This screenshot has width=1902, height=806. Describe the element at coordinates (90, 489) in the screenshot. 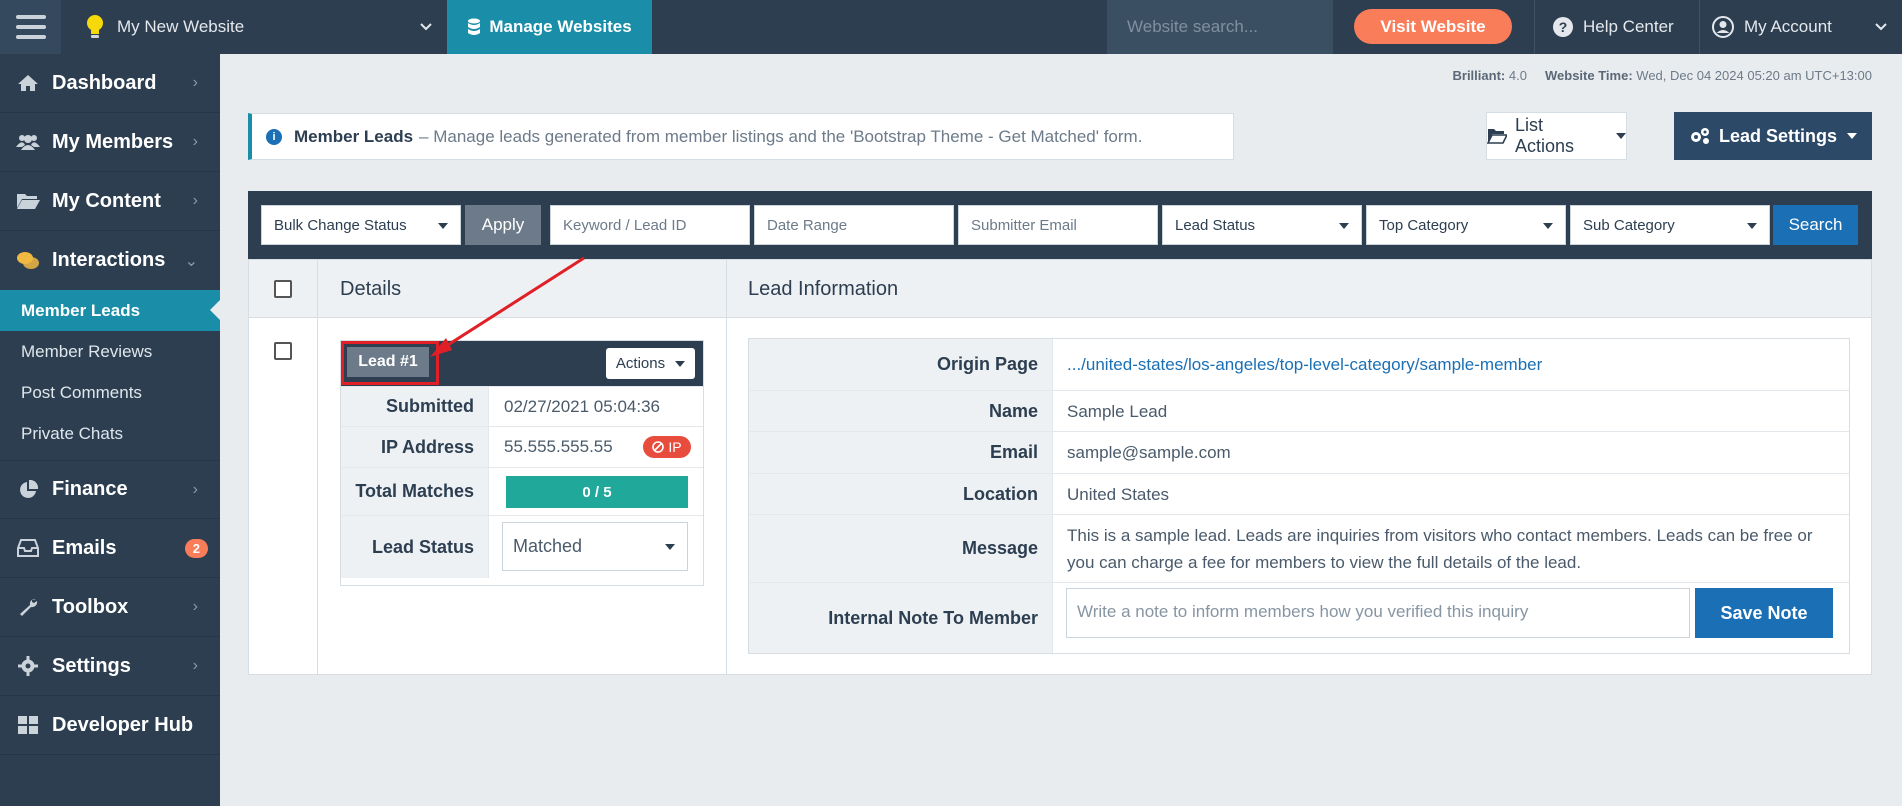

I see `sidebar-item-label: Finance` at that location.